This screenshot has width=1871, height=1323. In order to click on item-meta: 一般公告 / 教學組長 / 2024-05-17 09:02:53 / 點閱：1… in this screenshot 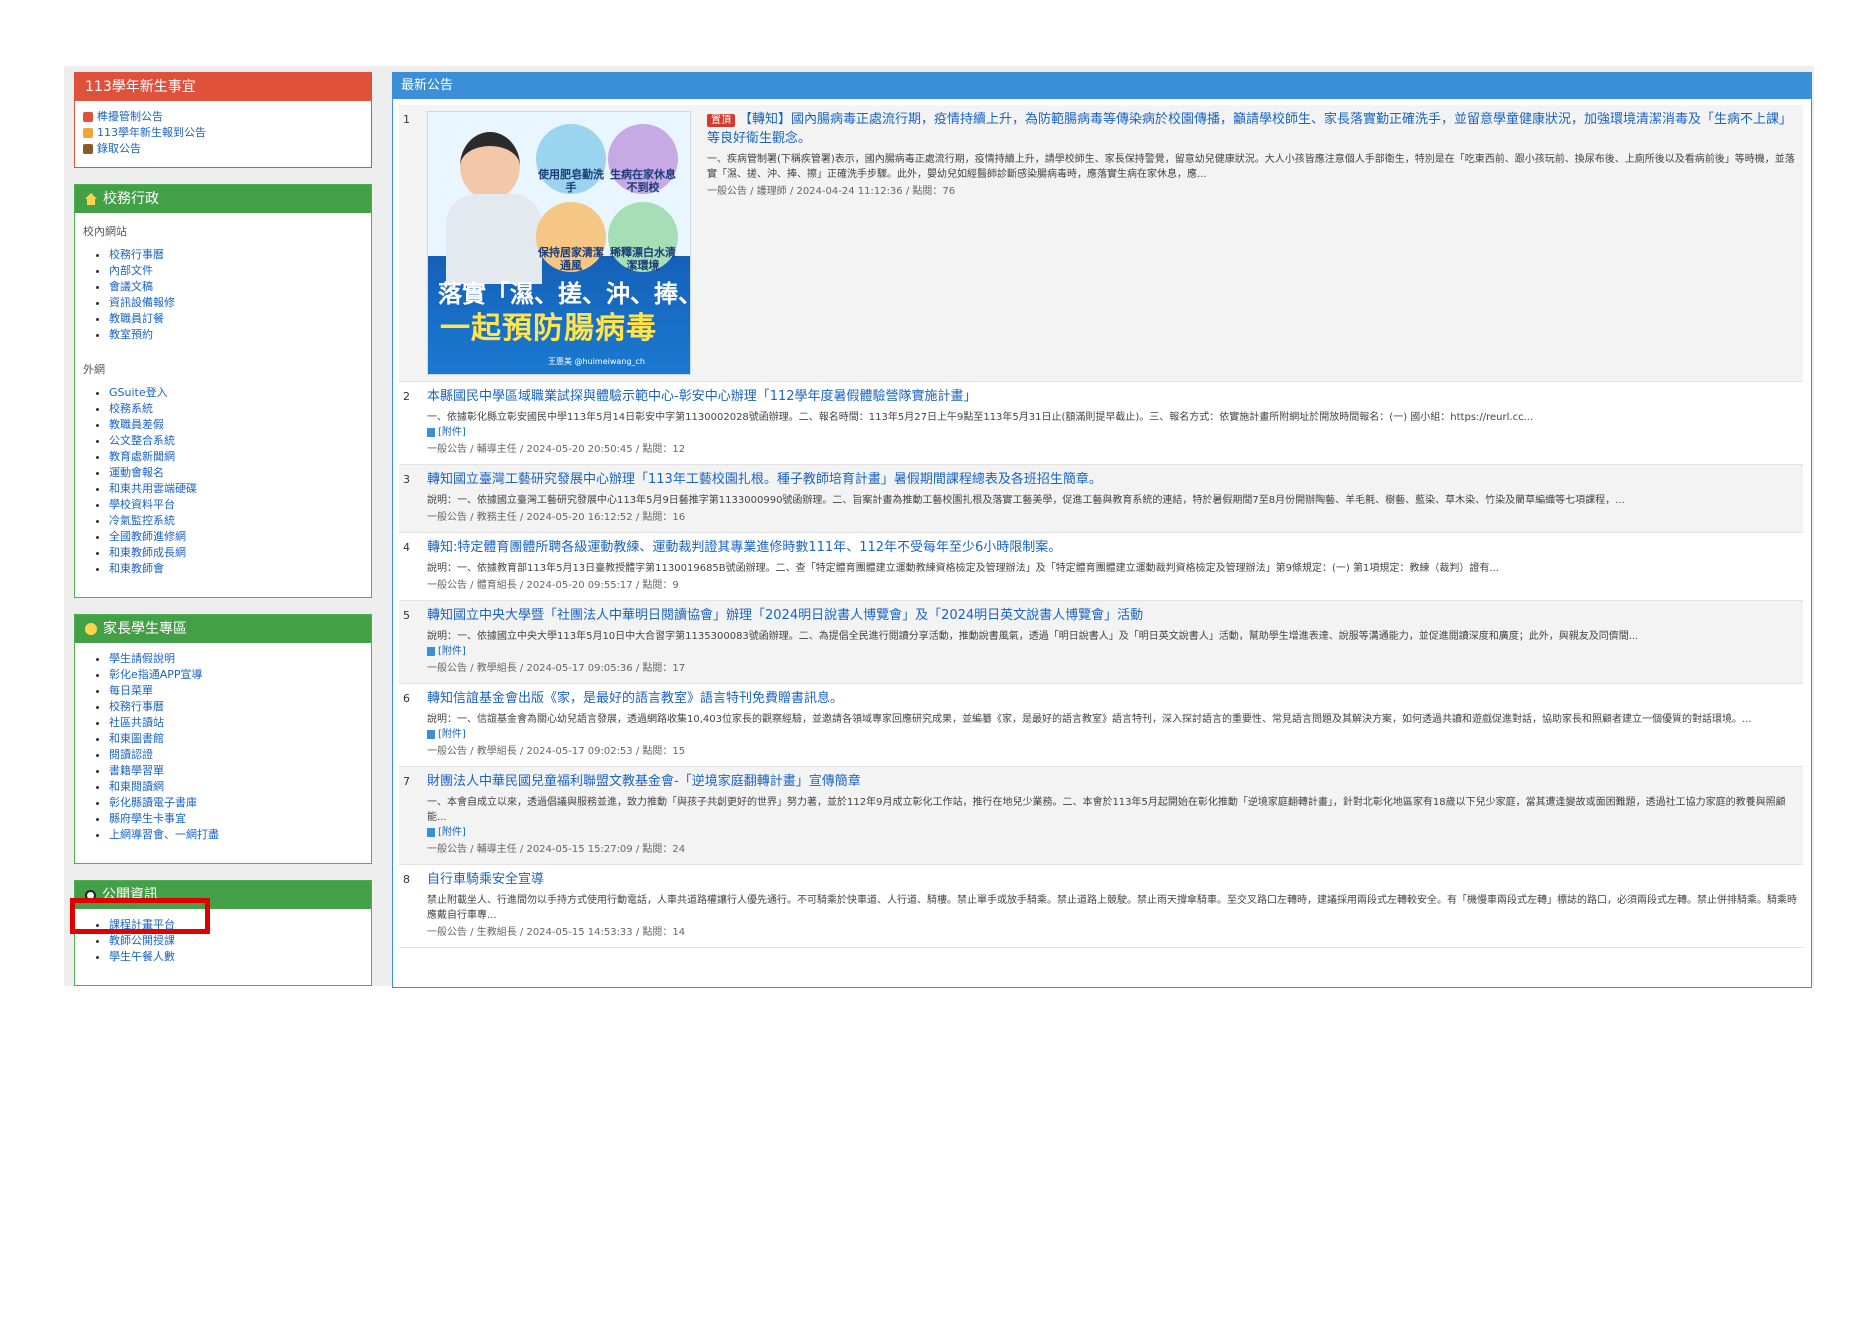, I will do `click(556, 751)`.